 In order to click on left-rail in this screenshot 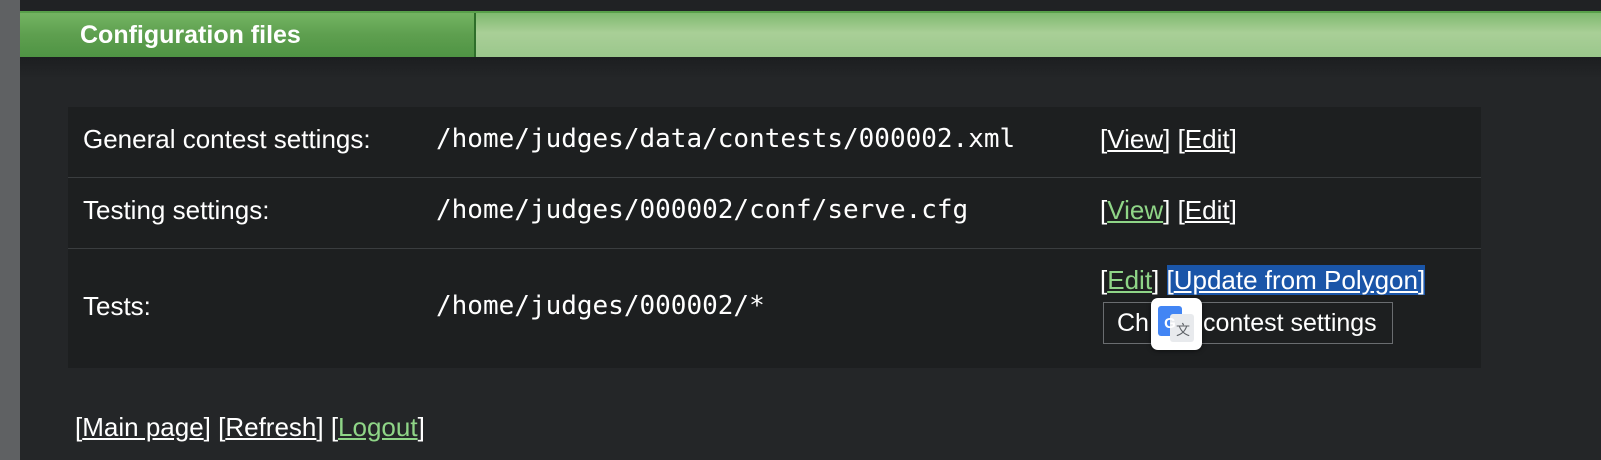, I will do `click(10, 230)`.